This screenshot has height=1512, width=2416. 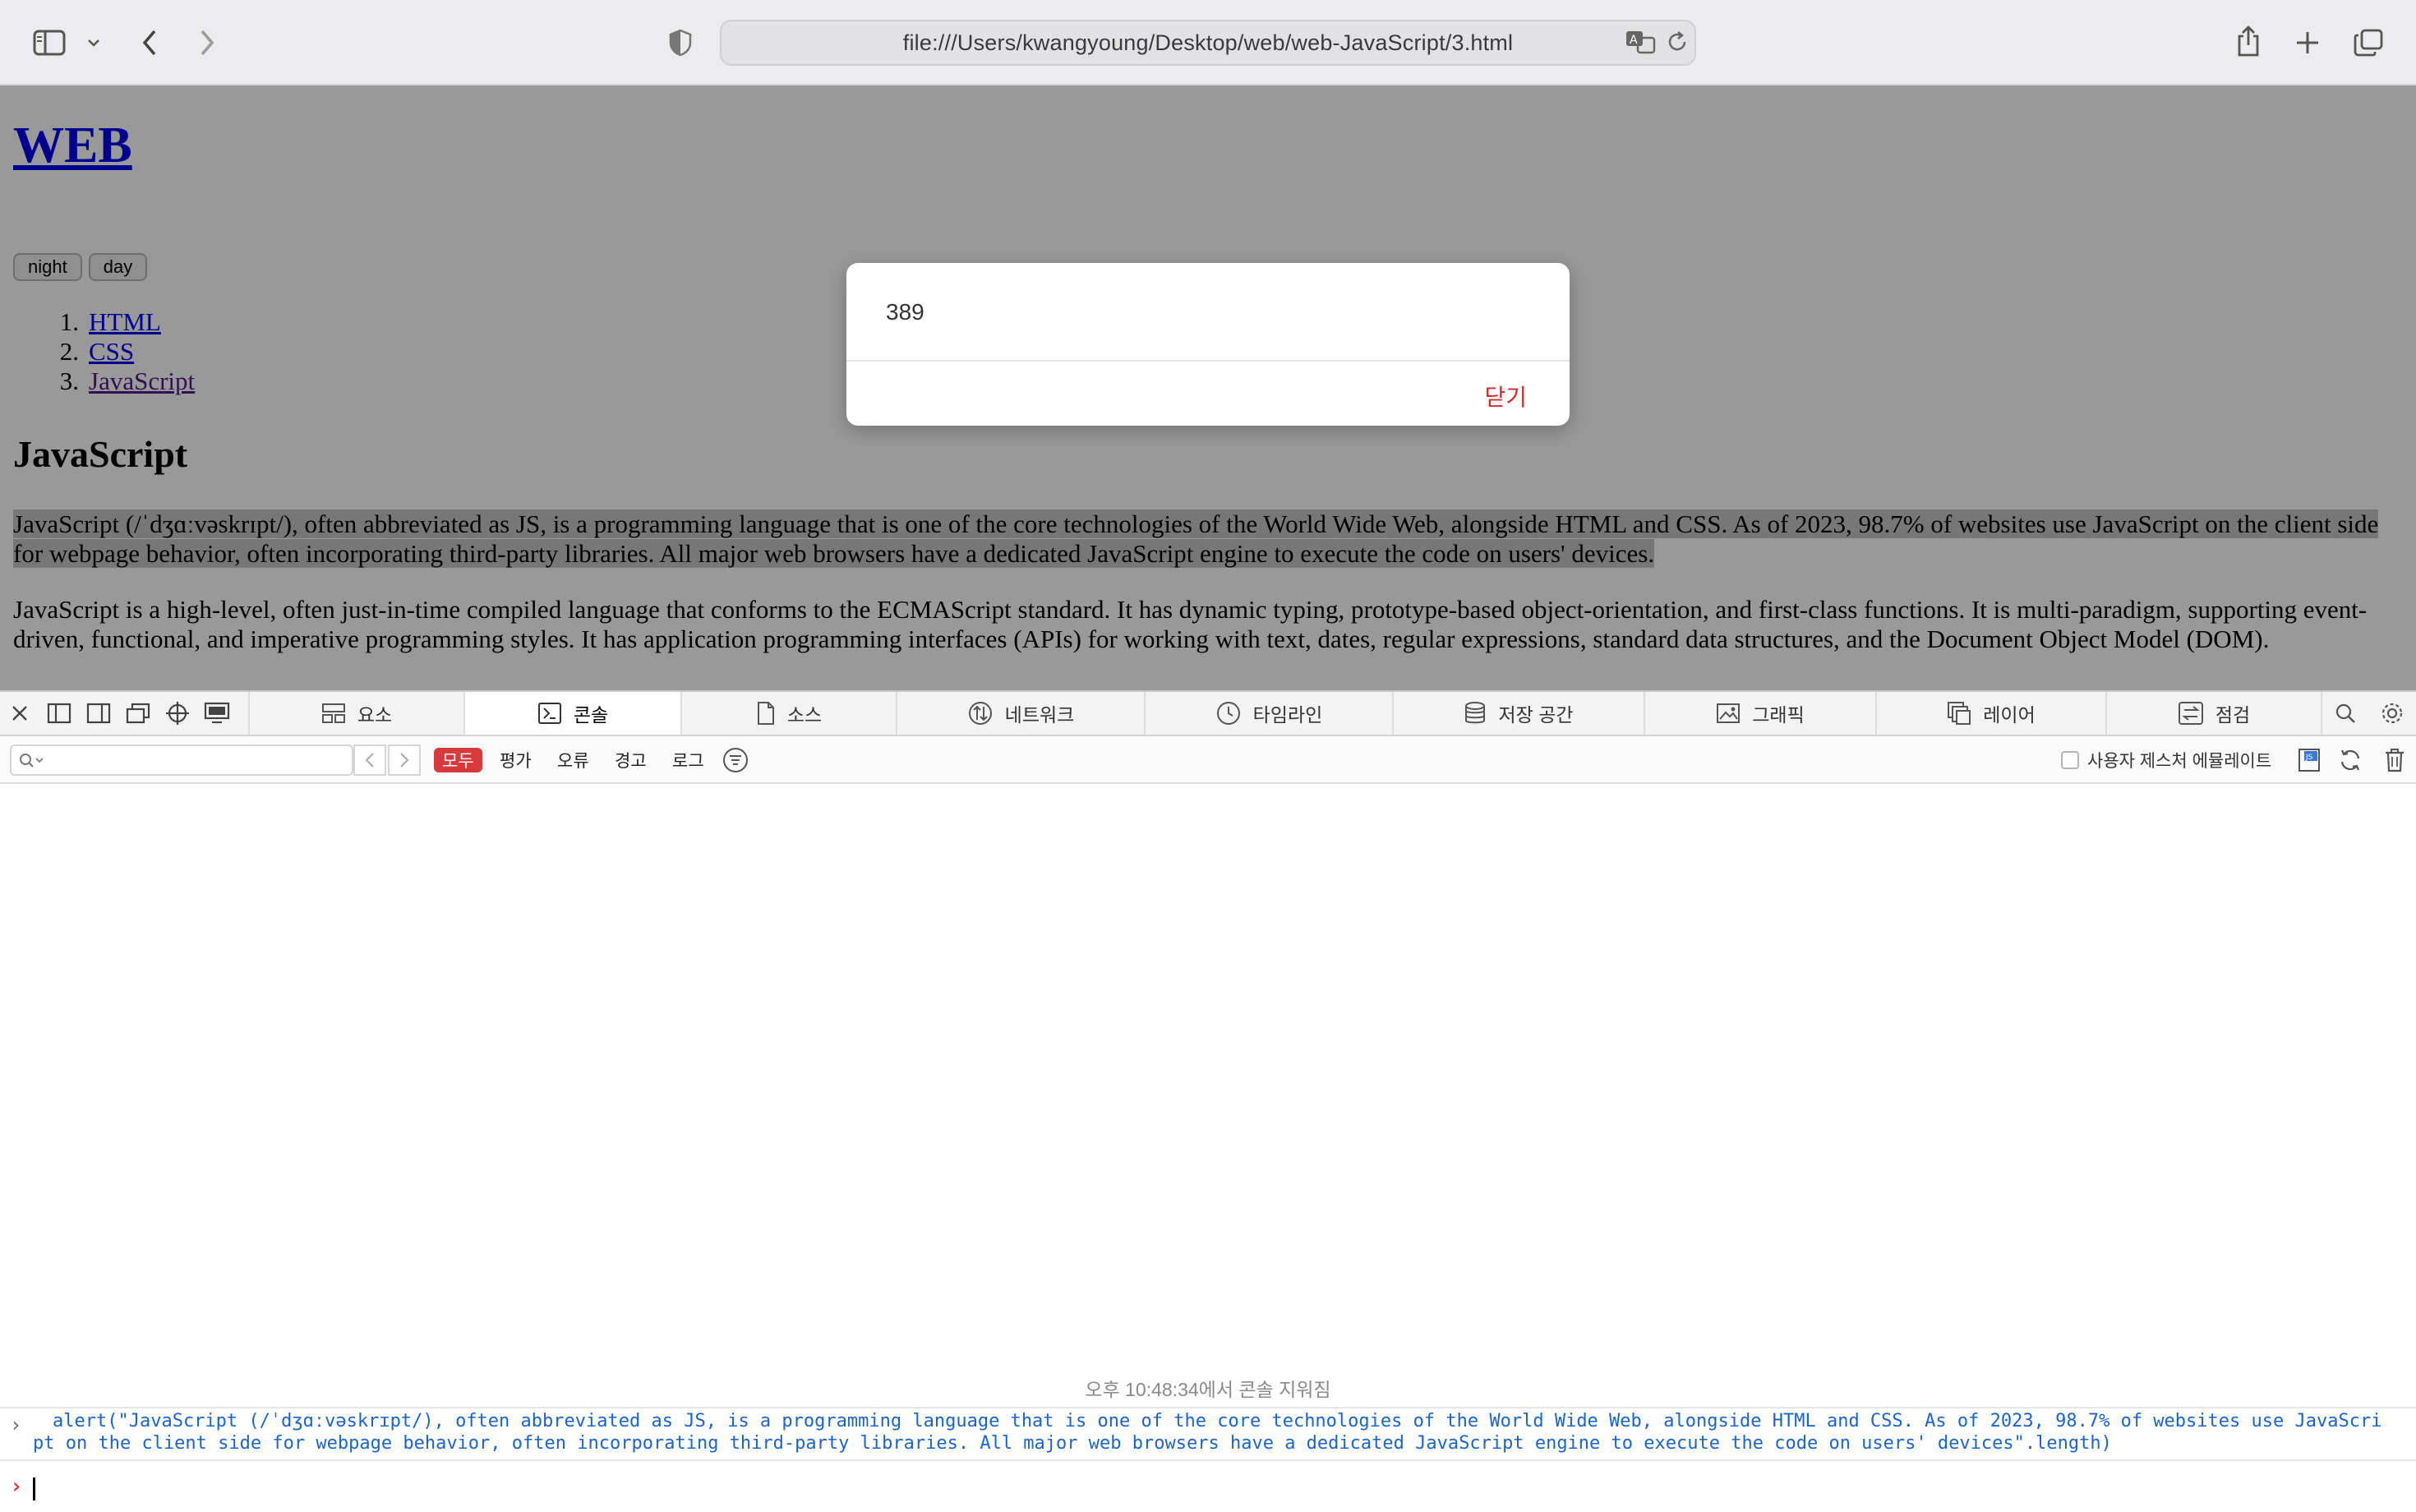 I want to click on devtools-tab-bar: 요소 콘솔 소스 네트워크 타임라인 저장 공간 그래픽 레이어 점검, so click(x=1208, y=713).